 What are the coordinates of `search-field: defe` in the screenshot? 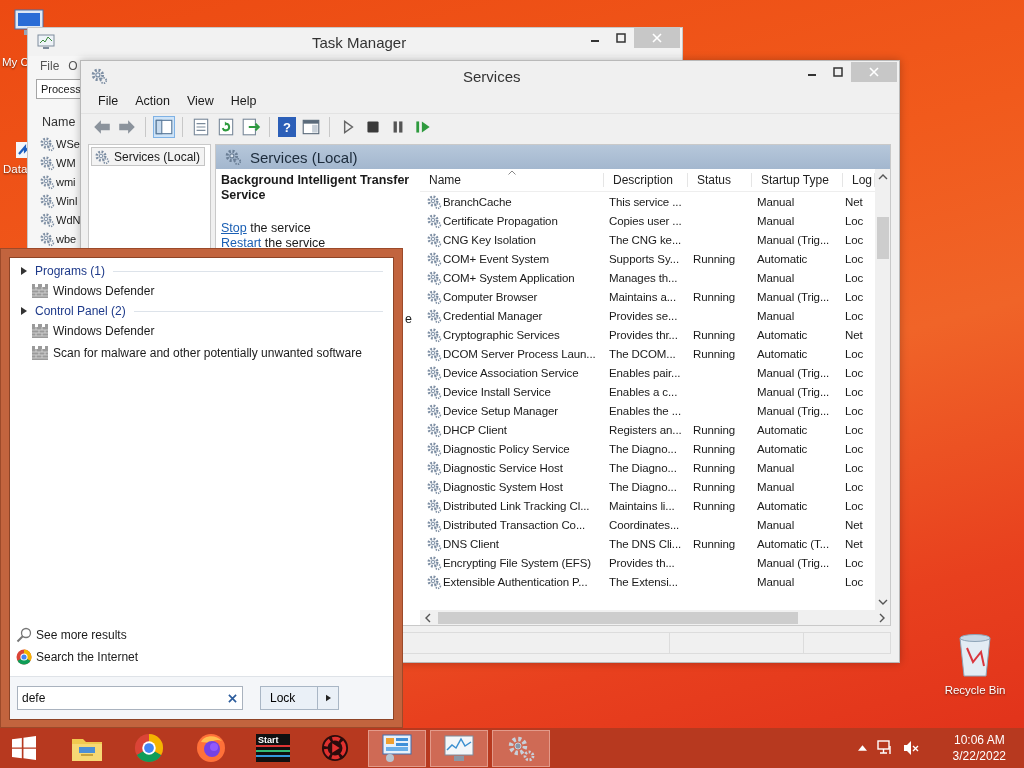 It's located at (130, 698).